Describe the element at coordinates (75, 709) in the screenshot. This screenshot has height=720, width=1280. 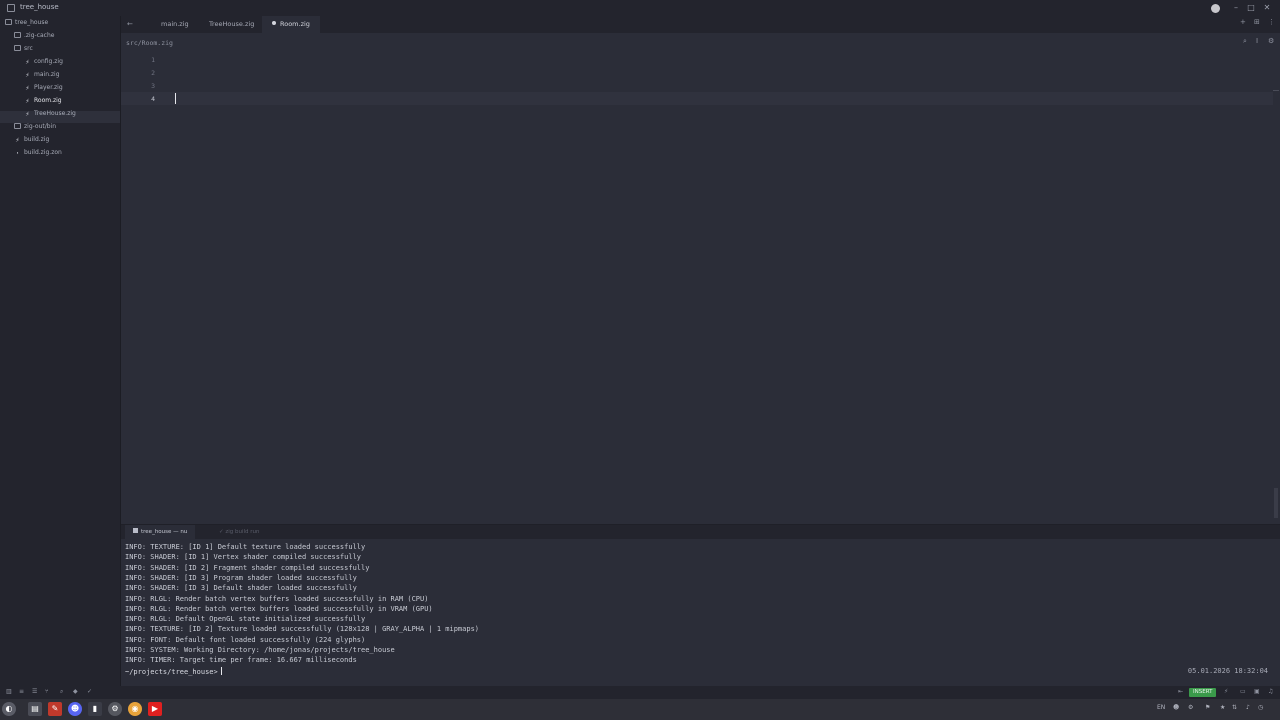
I see `discord-icon: ☻` at that location.